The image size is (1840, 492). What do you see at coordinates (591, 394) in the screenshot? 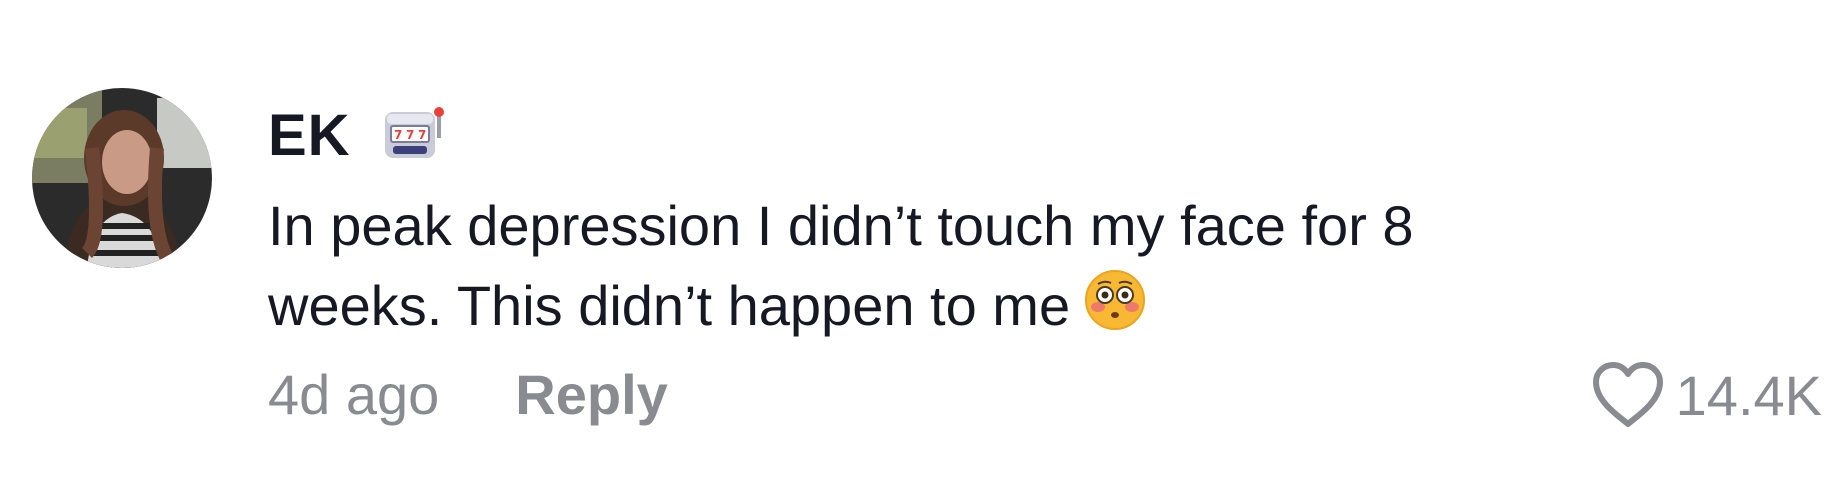
I see `reply-button: Reply` at bounding box center [591, 394].